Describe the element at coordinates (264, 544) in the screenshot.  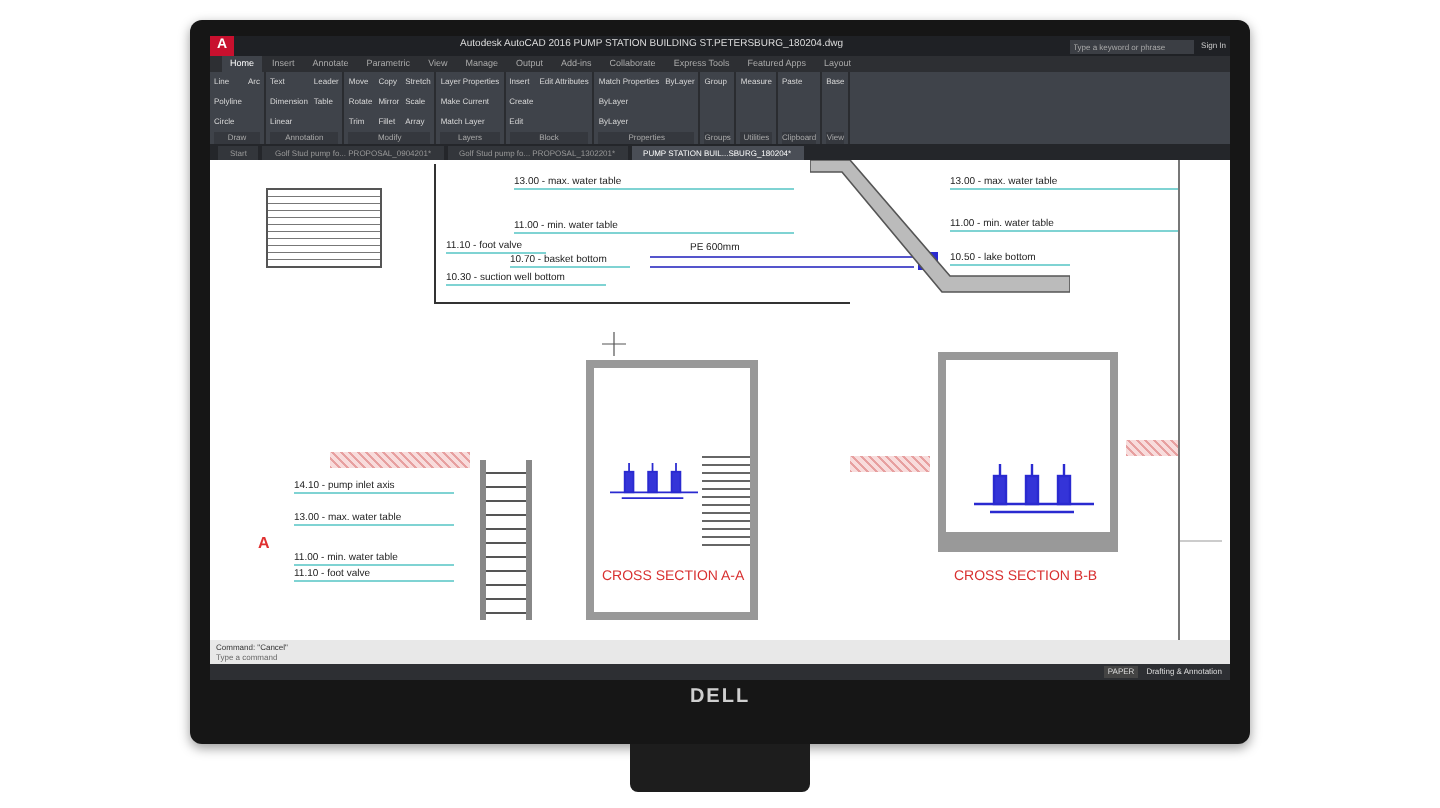
I see `section-marker: A` at that location.